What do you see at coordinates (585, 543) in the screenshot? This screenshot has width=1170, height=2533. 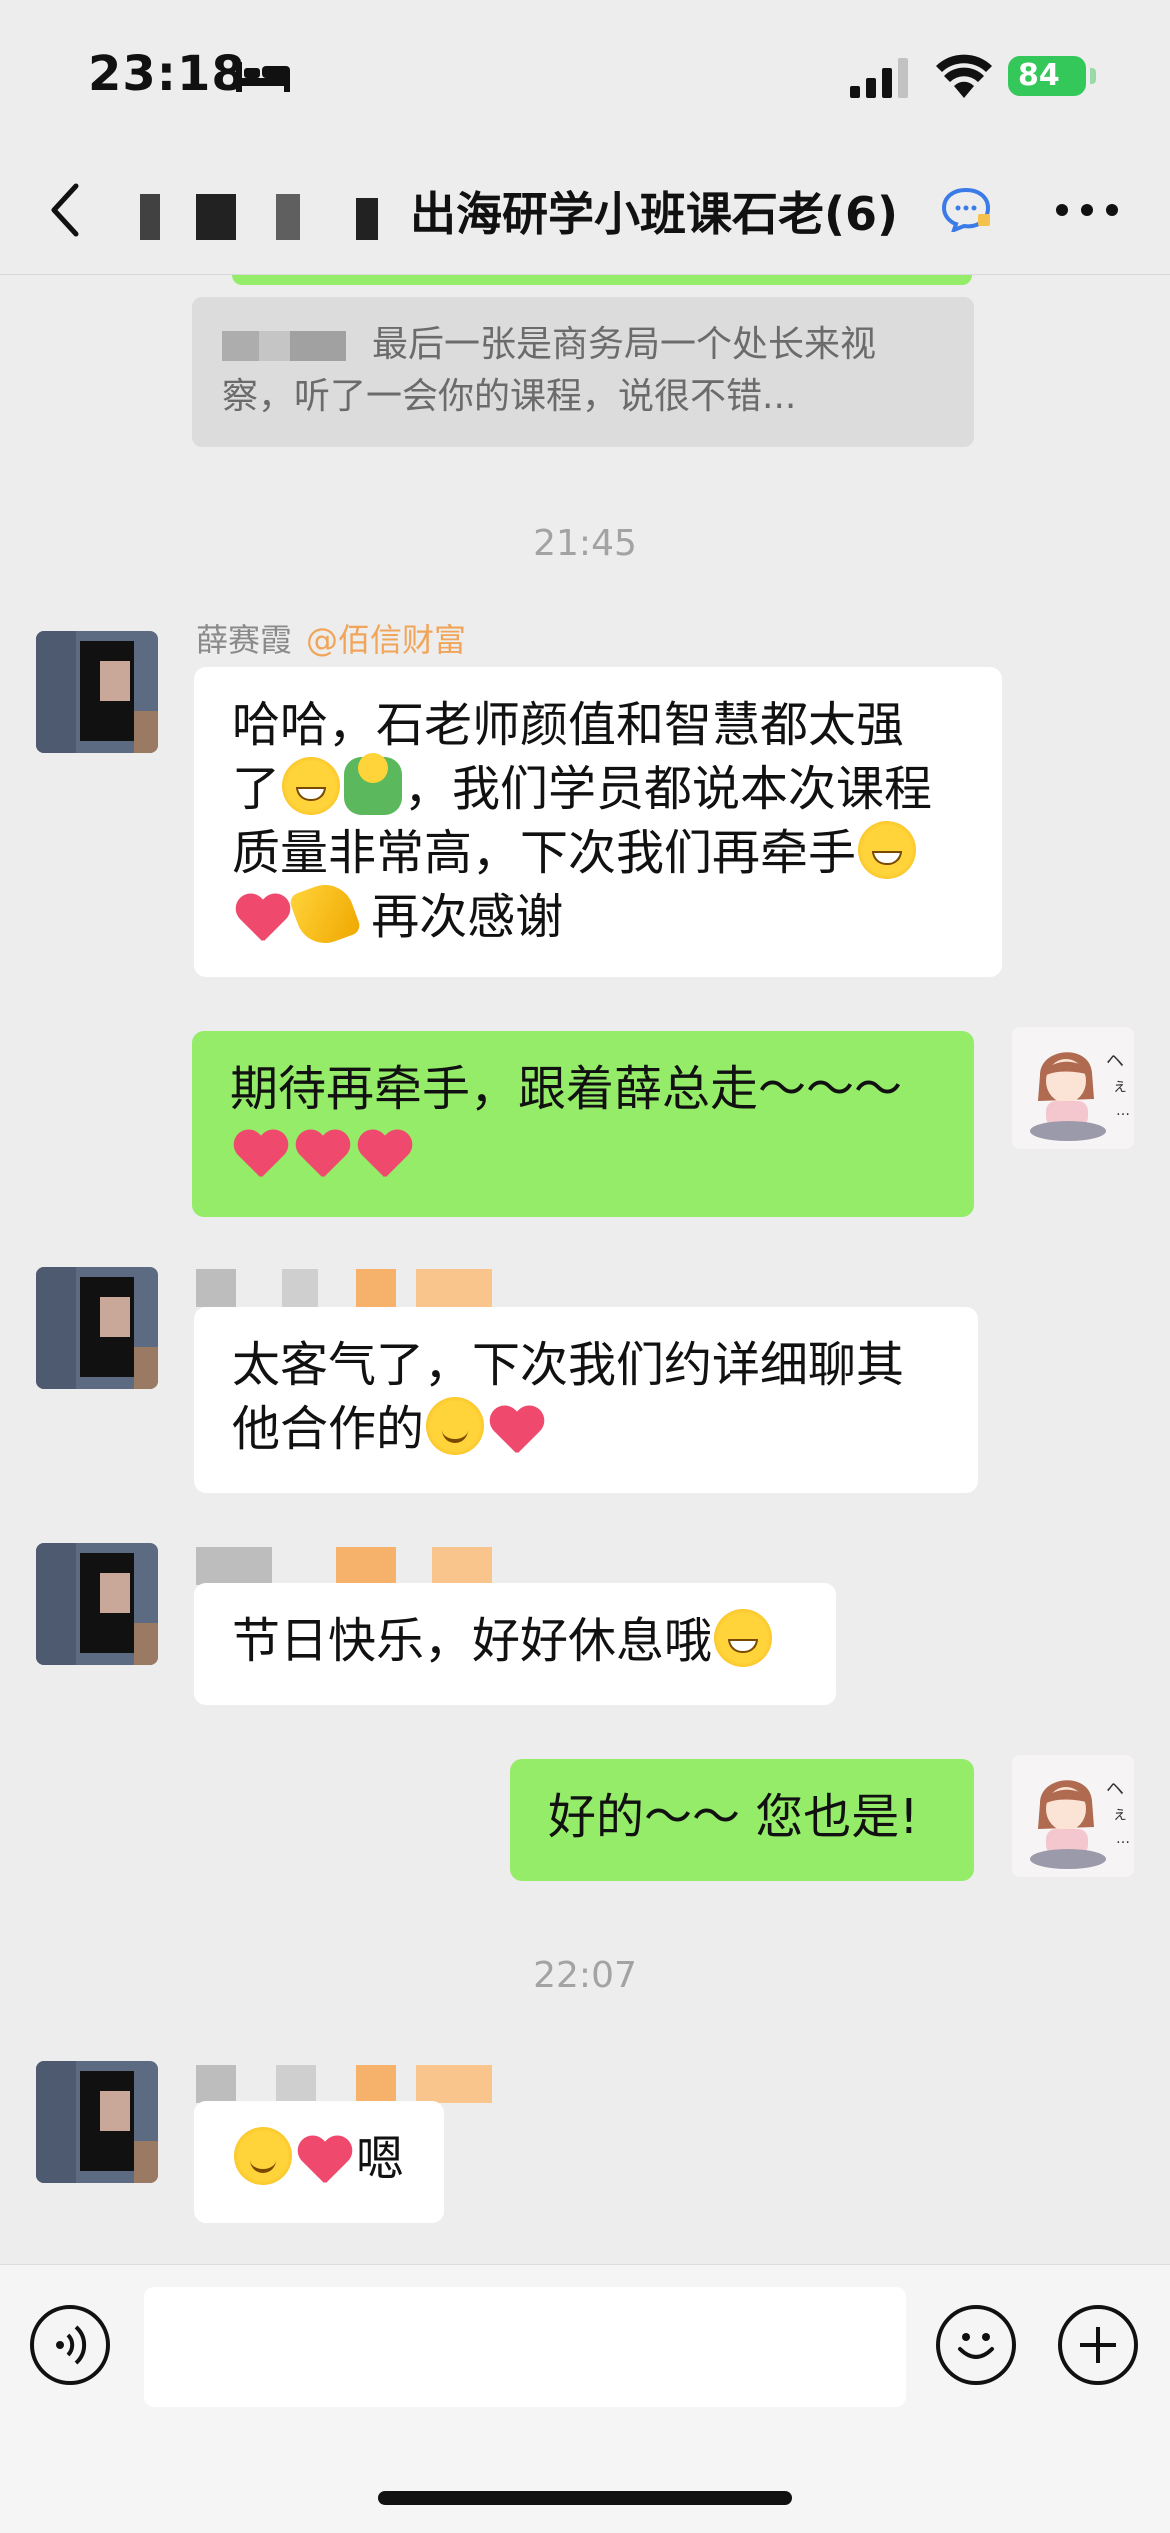 I see `timestamp: 21:45` at bounding box center [585, 543].